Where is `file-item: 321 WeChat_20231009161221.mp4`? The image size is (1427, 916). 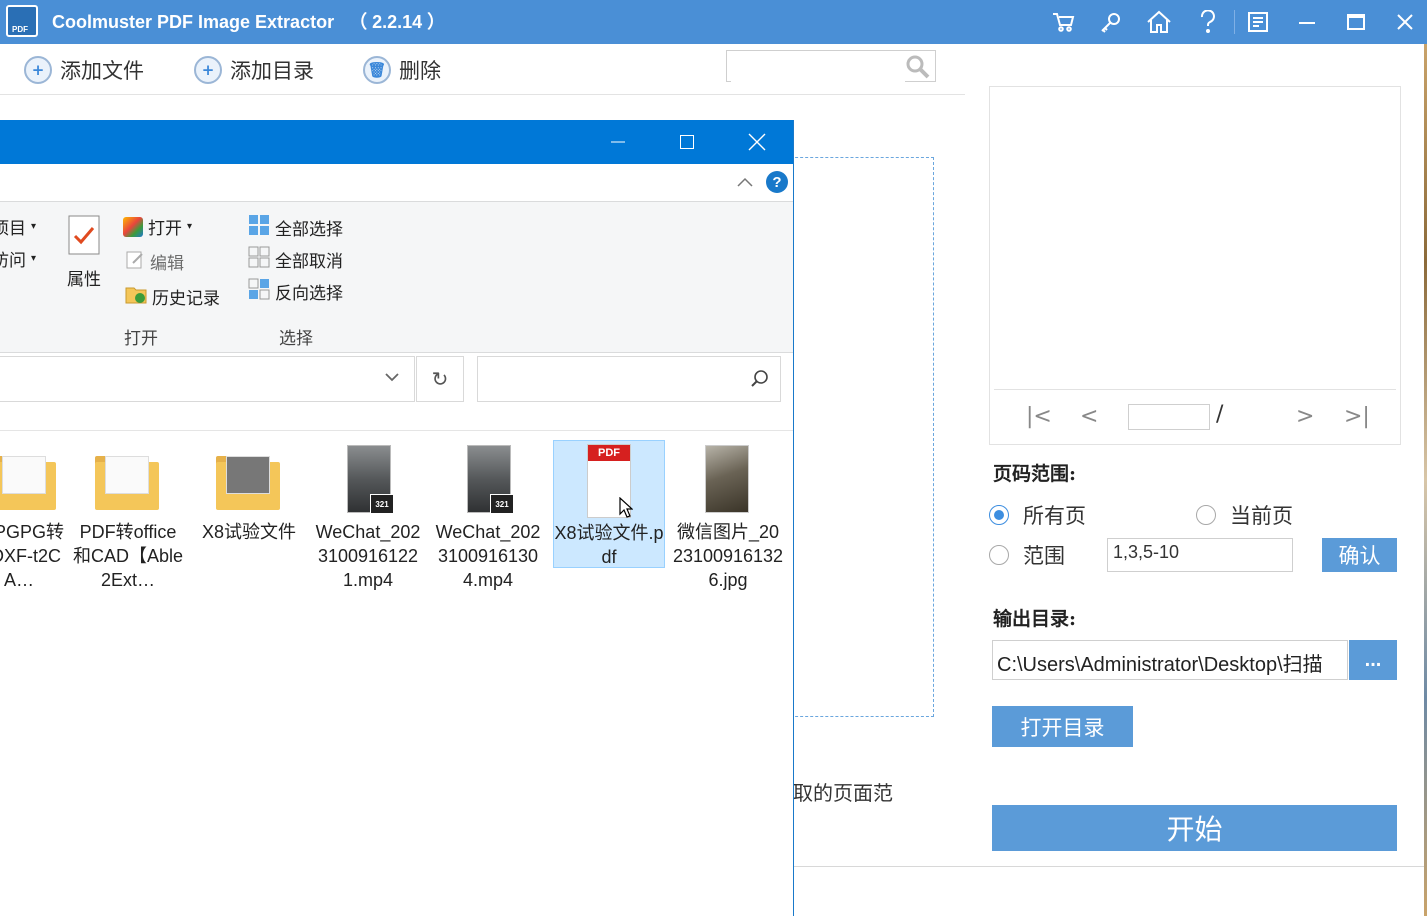 file-item: 321 WeChat_20231009161221.mp4 is located at coordinates (368, 516).